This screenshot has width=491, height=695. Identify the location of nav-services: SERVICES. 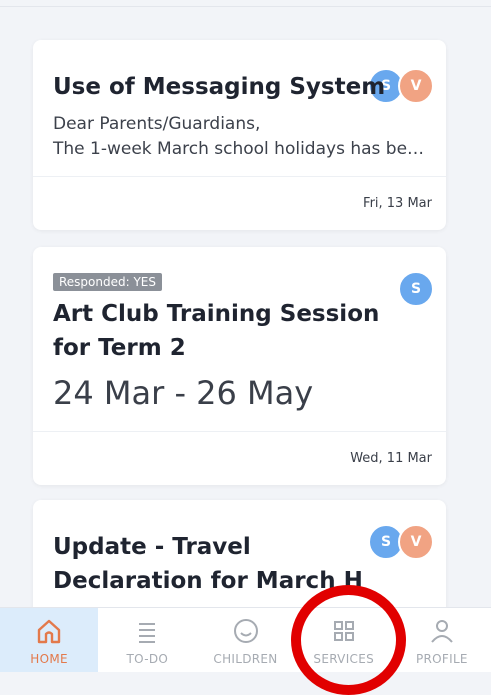
(344, 640).